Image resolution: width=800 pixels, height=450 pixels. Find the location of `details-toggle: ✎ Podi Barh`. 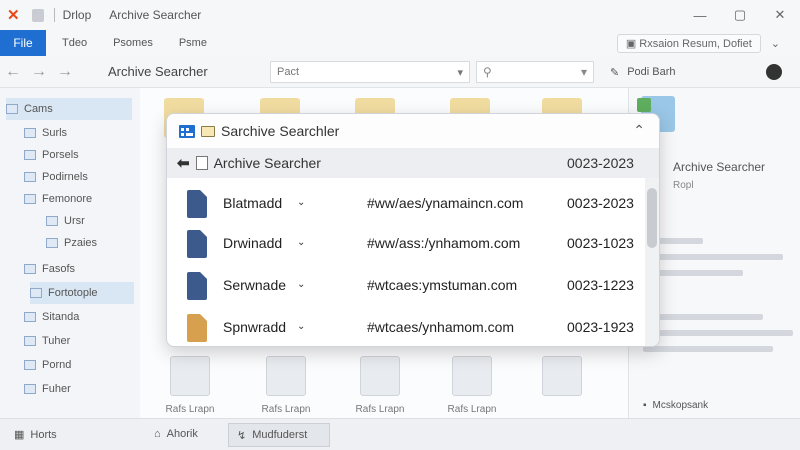

details-toggle: ✎ Podi Barh is located at coordinates (643, 72).